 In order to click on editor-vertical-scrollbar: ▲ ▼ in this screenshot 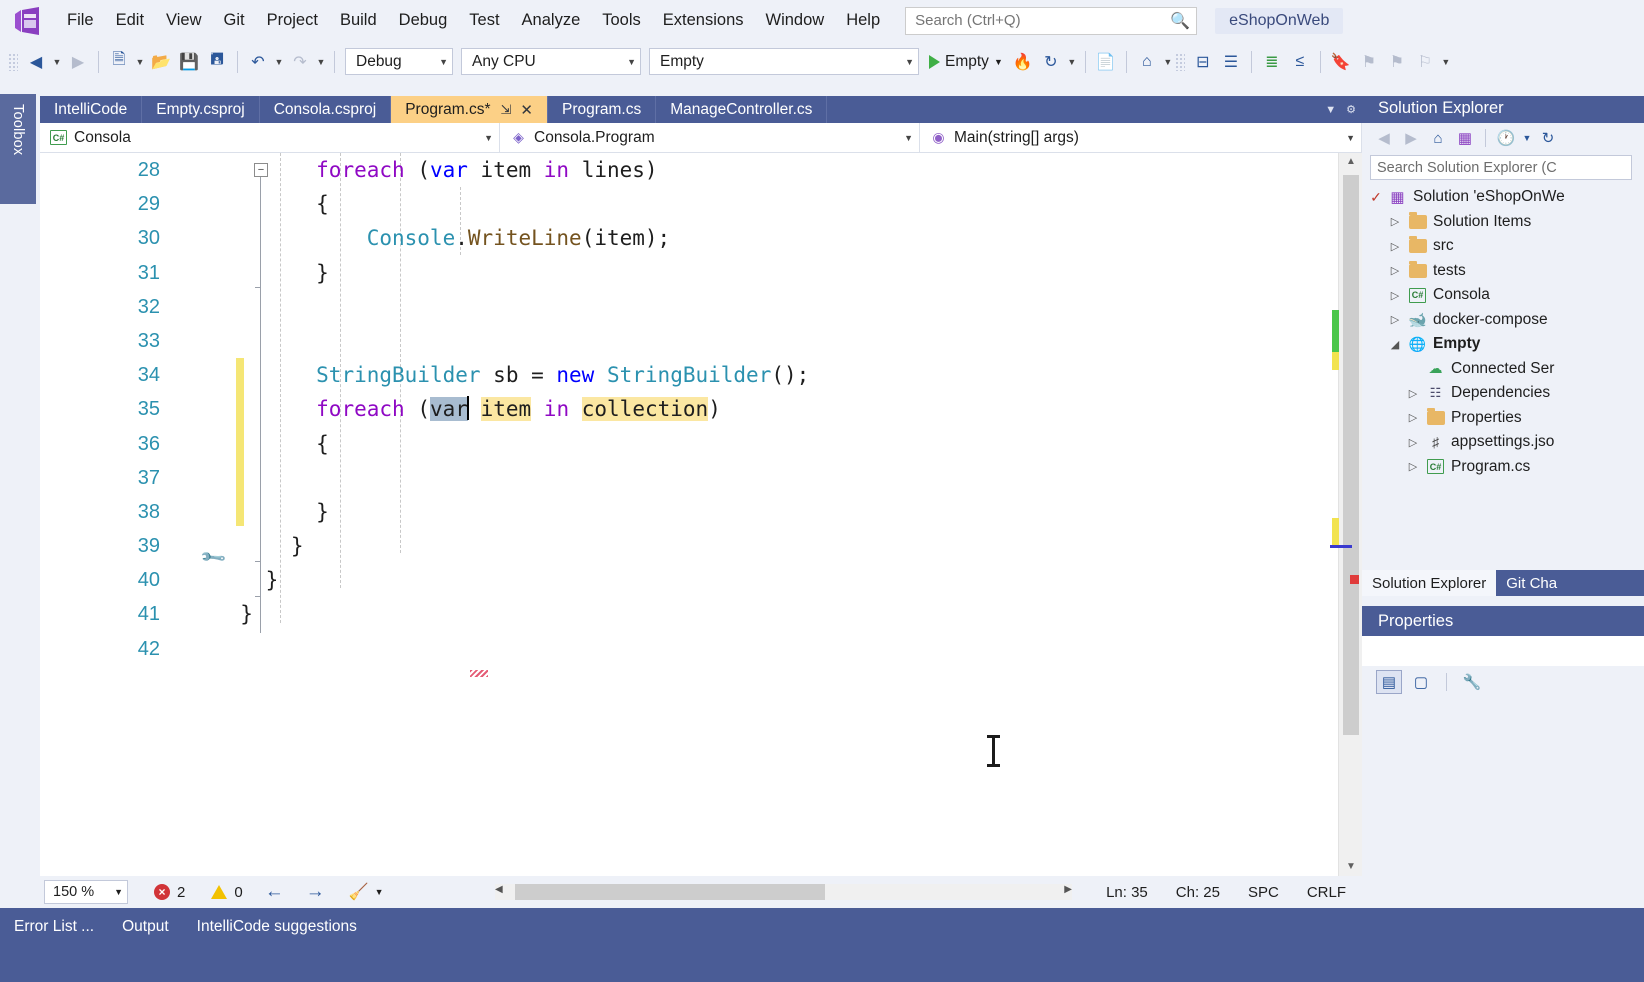, I will do `click(1350, 514)`.